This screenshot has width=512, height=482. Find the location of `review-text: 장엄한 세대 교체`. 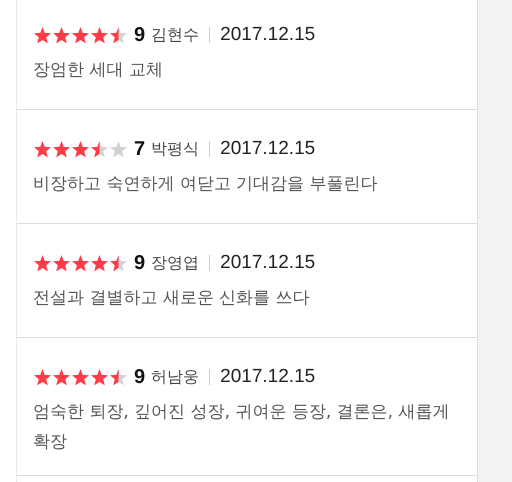

review-text: 장엄한 세대 교체 is located at coordinates (98, 70).